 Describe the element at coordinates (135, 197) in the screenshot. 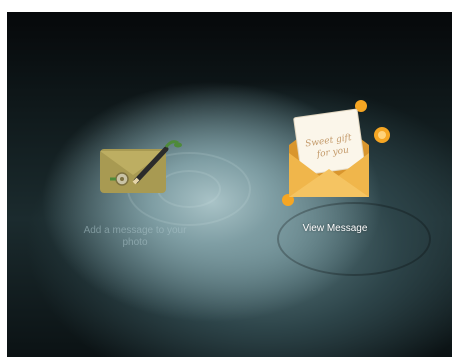

I see `add-message-app: Add a message to your photo` at that location.